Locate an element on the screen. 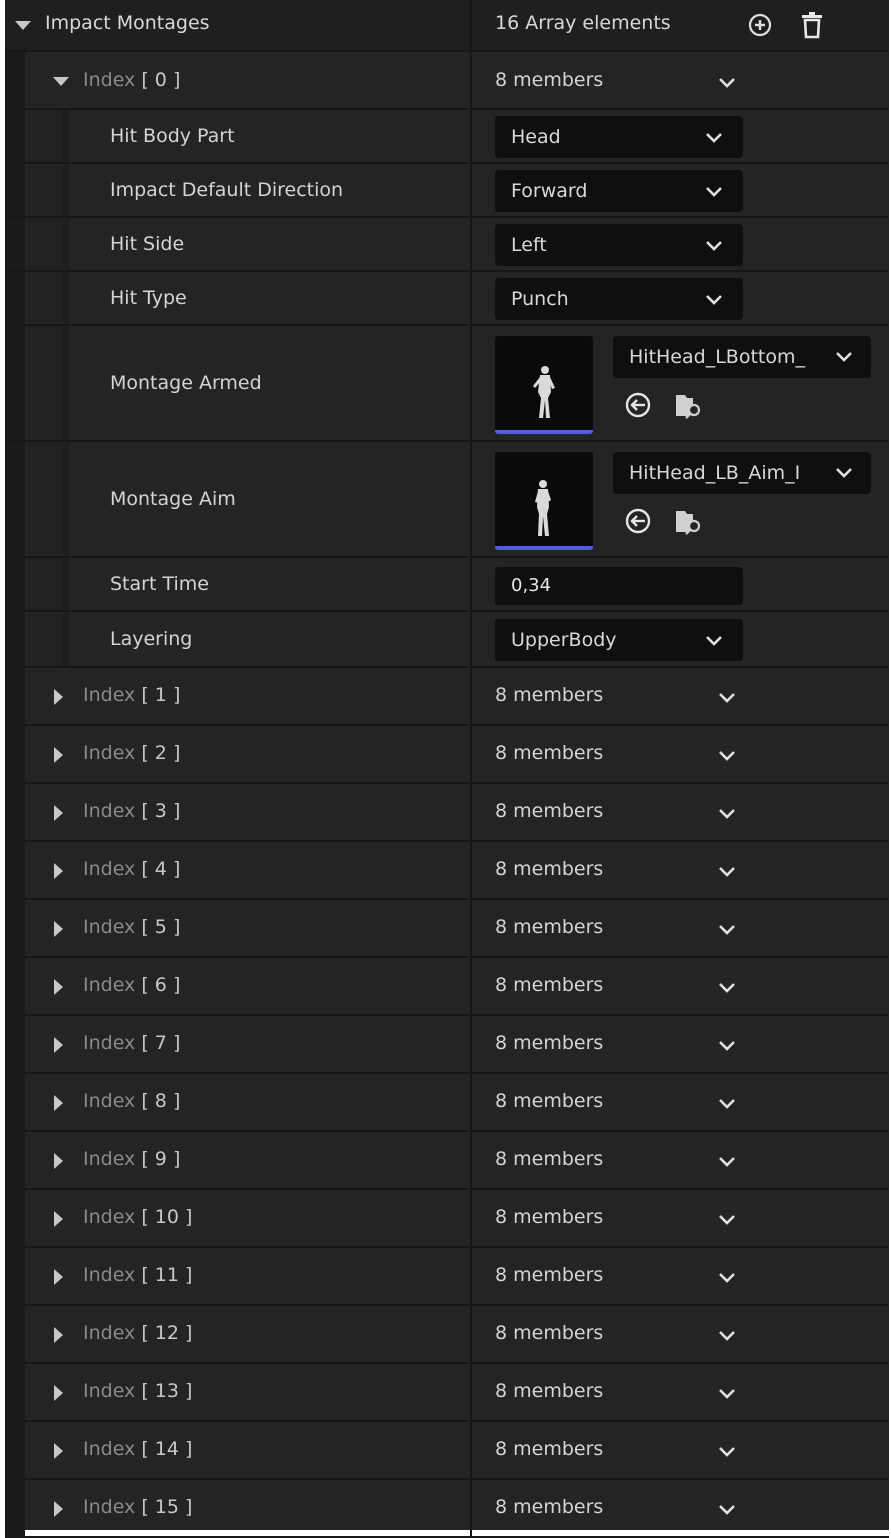  index-label: Index [ 11 ] is located at coordinates (138, 1275).